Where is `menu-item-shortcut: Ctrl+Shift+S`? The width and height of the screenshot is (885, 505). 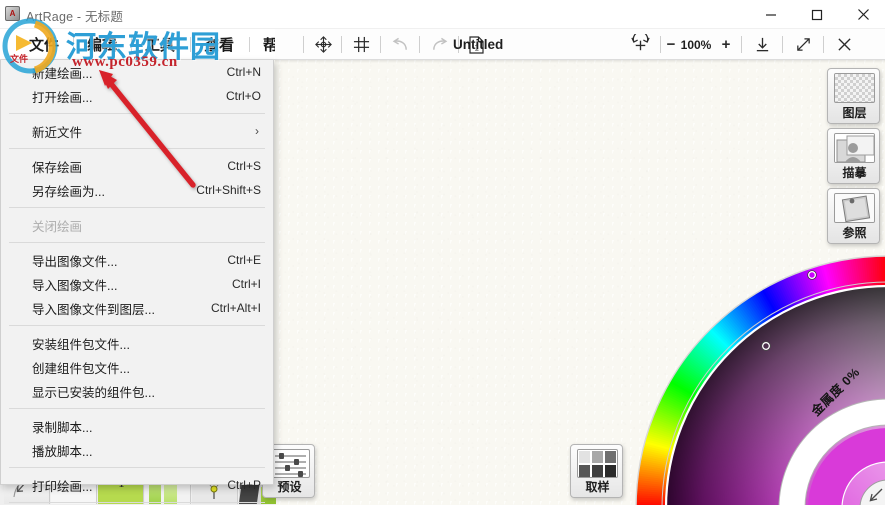 menu-item-shortcut: Ctrl+Shift+S is located at coordinates (228, 190).